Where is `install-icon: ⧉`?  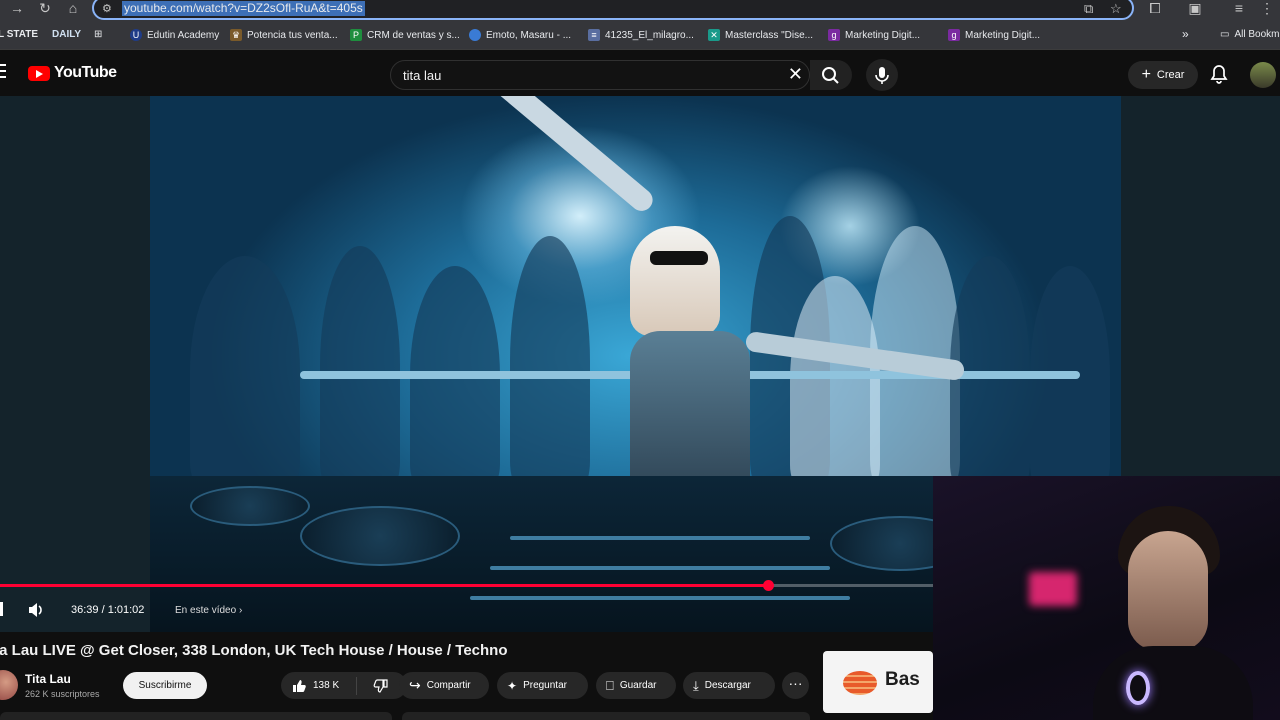 install-icon: ⧉ is located at coordinates (1088, 9).